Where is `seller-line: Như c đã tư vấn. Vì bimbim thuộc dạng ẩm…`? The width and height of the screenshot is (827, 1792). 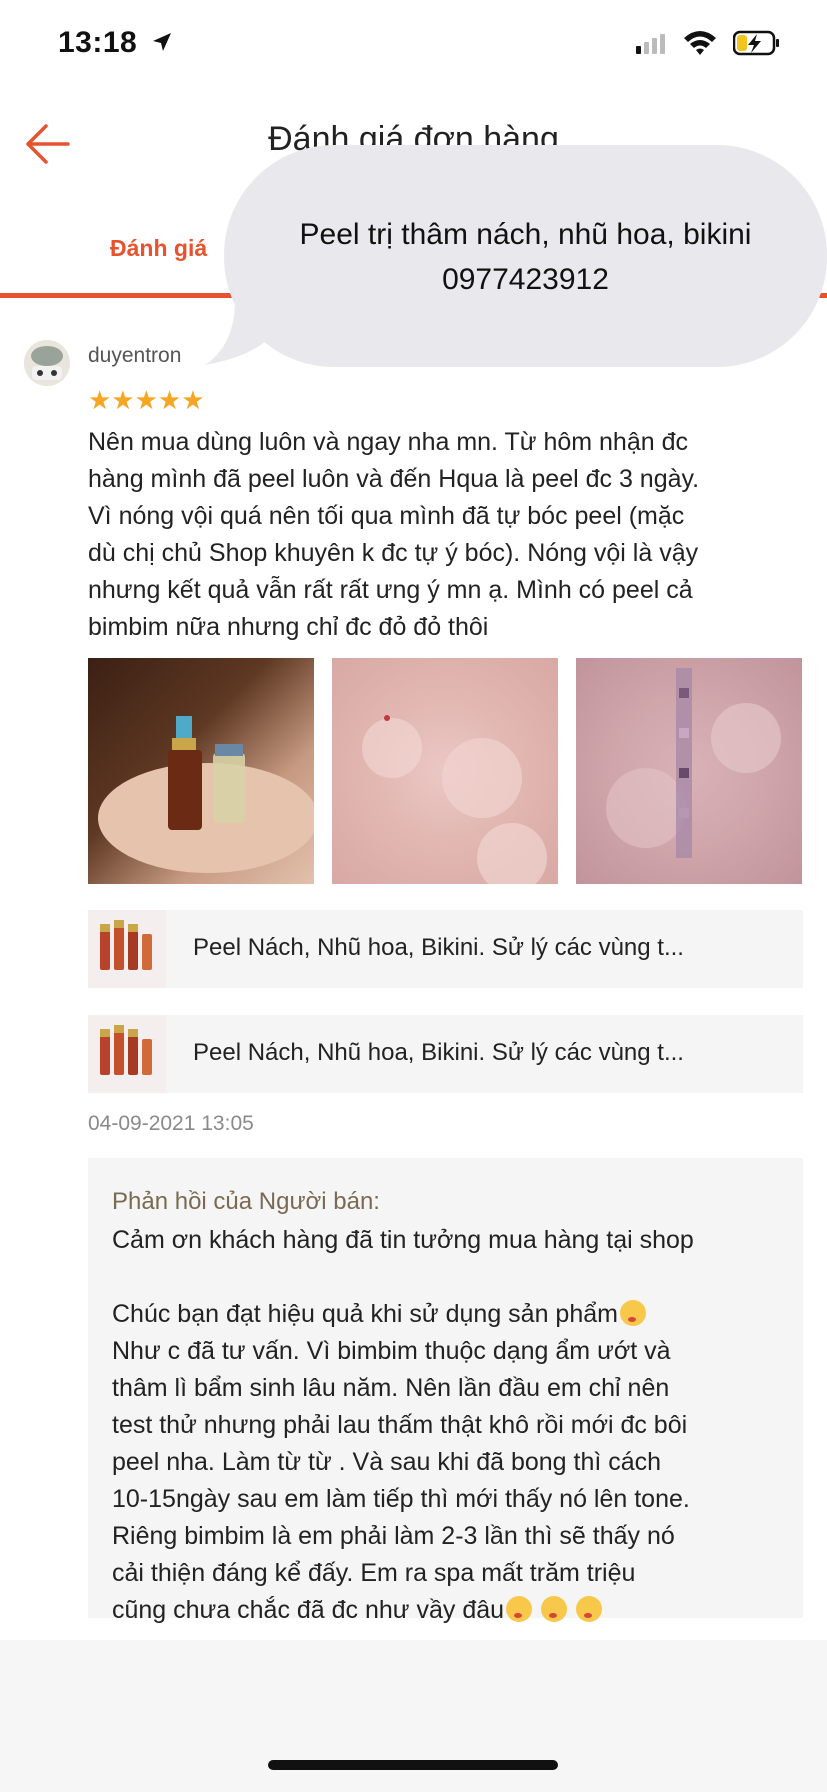 seller-line: Như c đã tư vấn. Vì bimbim thuộc dạng ẩm… is located at coordinates (391, 1351).